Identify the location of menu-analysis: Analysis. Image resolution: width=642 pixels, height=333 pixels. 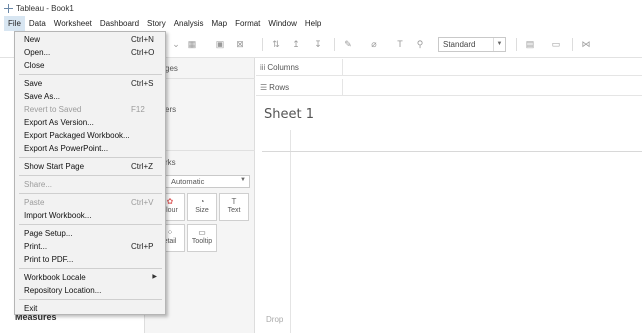
(189, 23).